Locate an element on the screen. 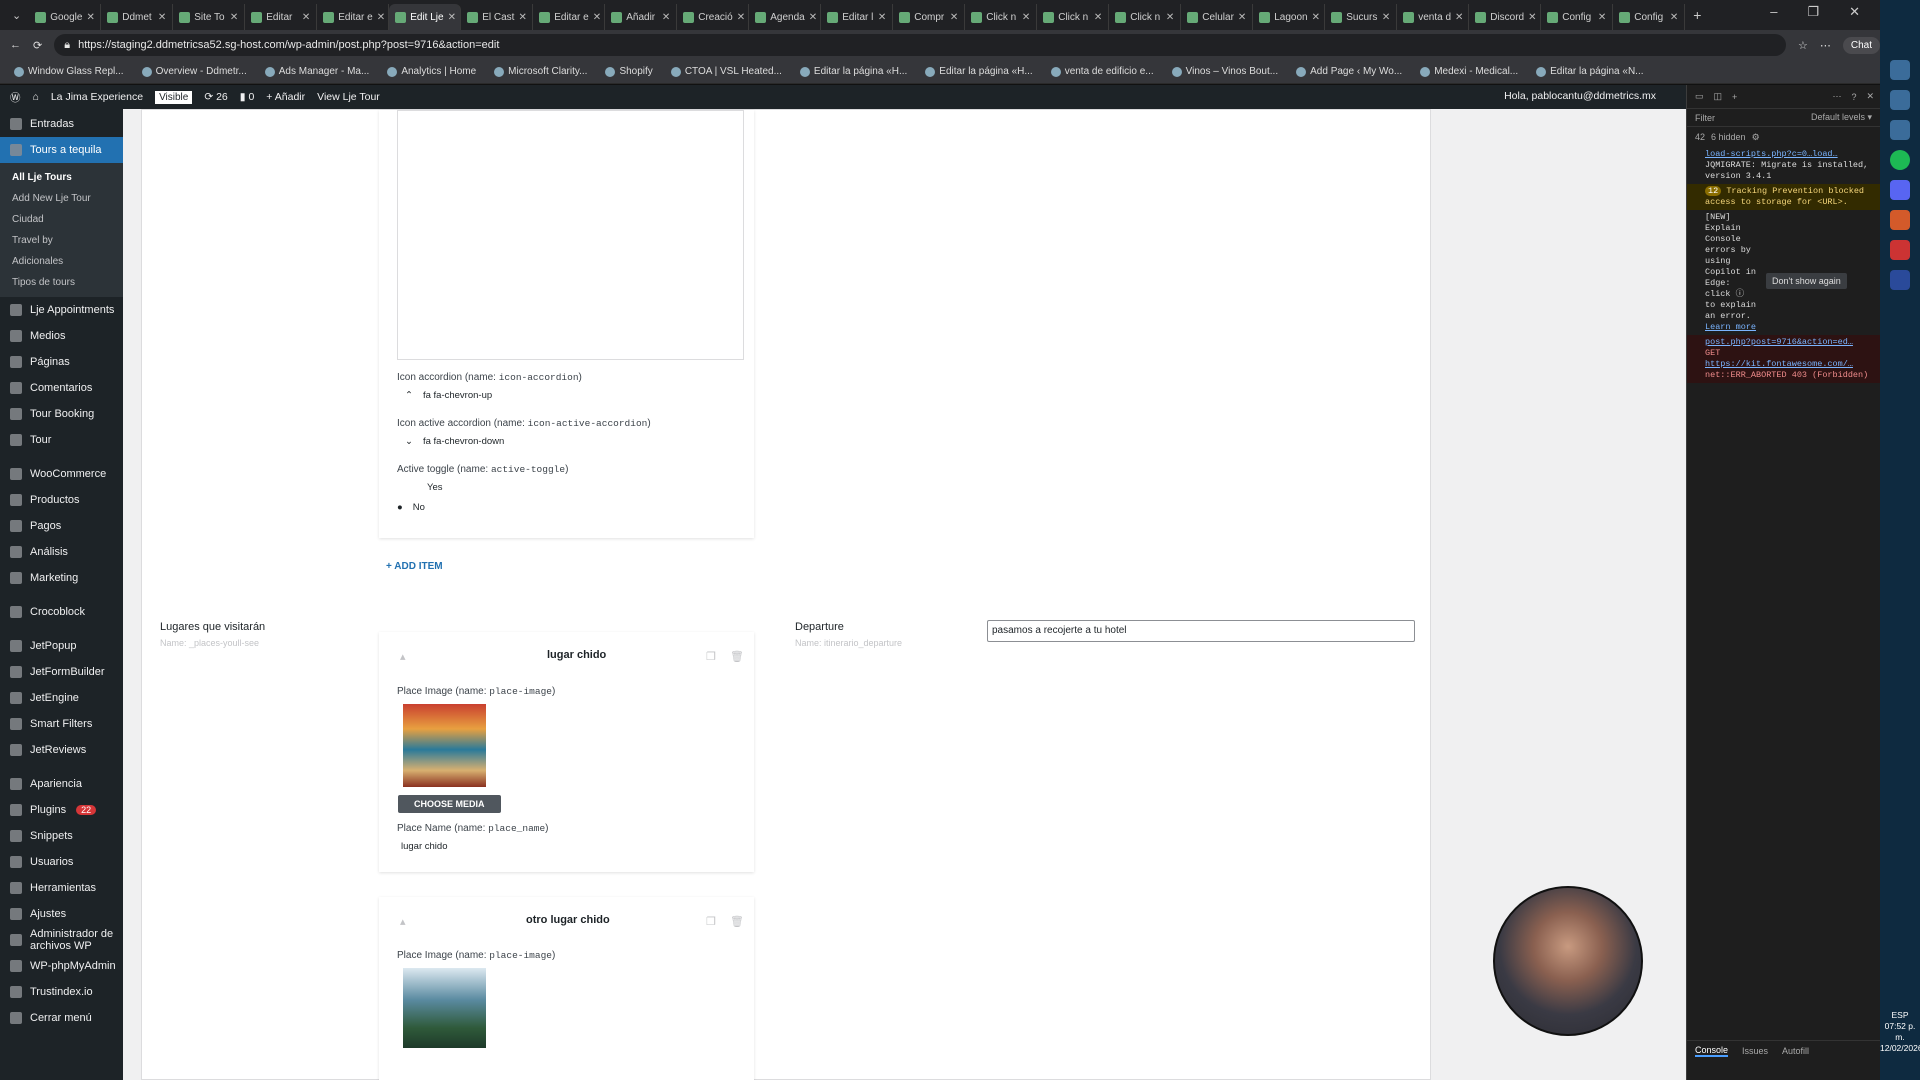 The image size is (1920, 1080). add-new-link: + Añadir is located at coordinates (285, 97).